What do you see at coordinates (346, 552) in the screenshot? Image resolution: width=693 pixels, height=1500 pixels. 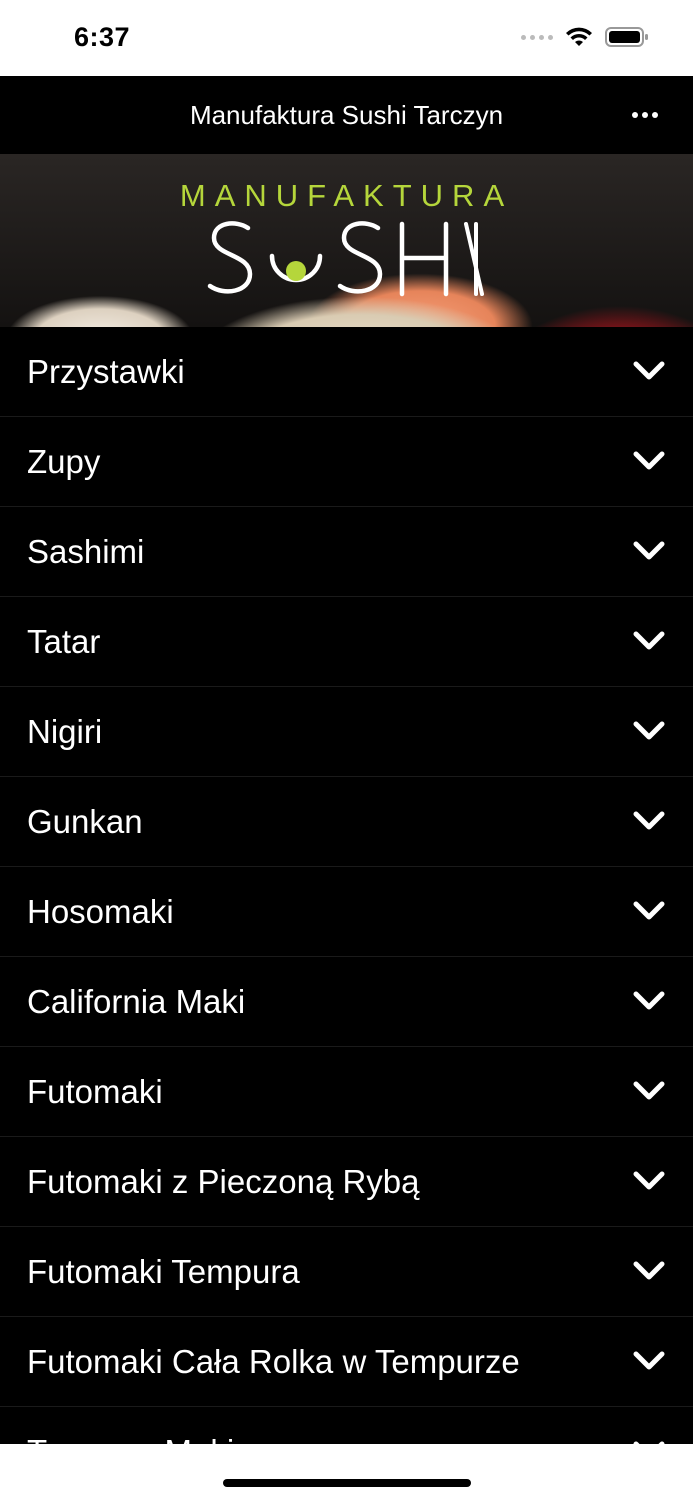 I see `menu-category-row: Sashimi` at bounding box center [346, 552].